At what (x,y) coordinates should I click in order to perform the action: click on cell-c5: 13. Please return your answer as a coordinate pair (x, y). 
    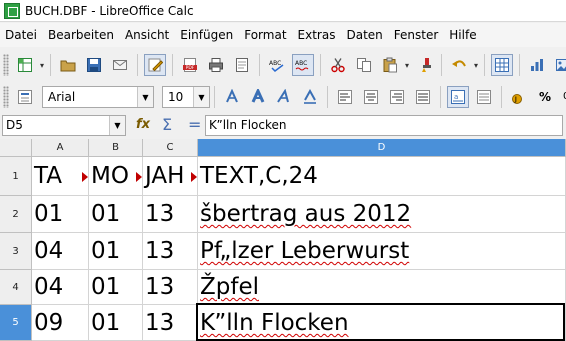
    Looking at the image, I should click on (170, 323).